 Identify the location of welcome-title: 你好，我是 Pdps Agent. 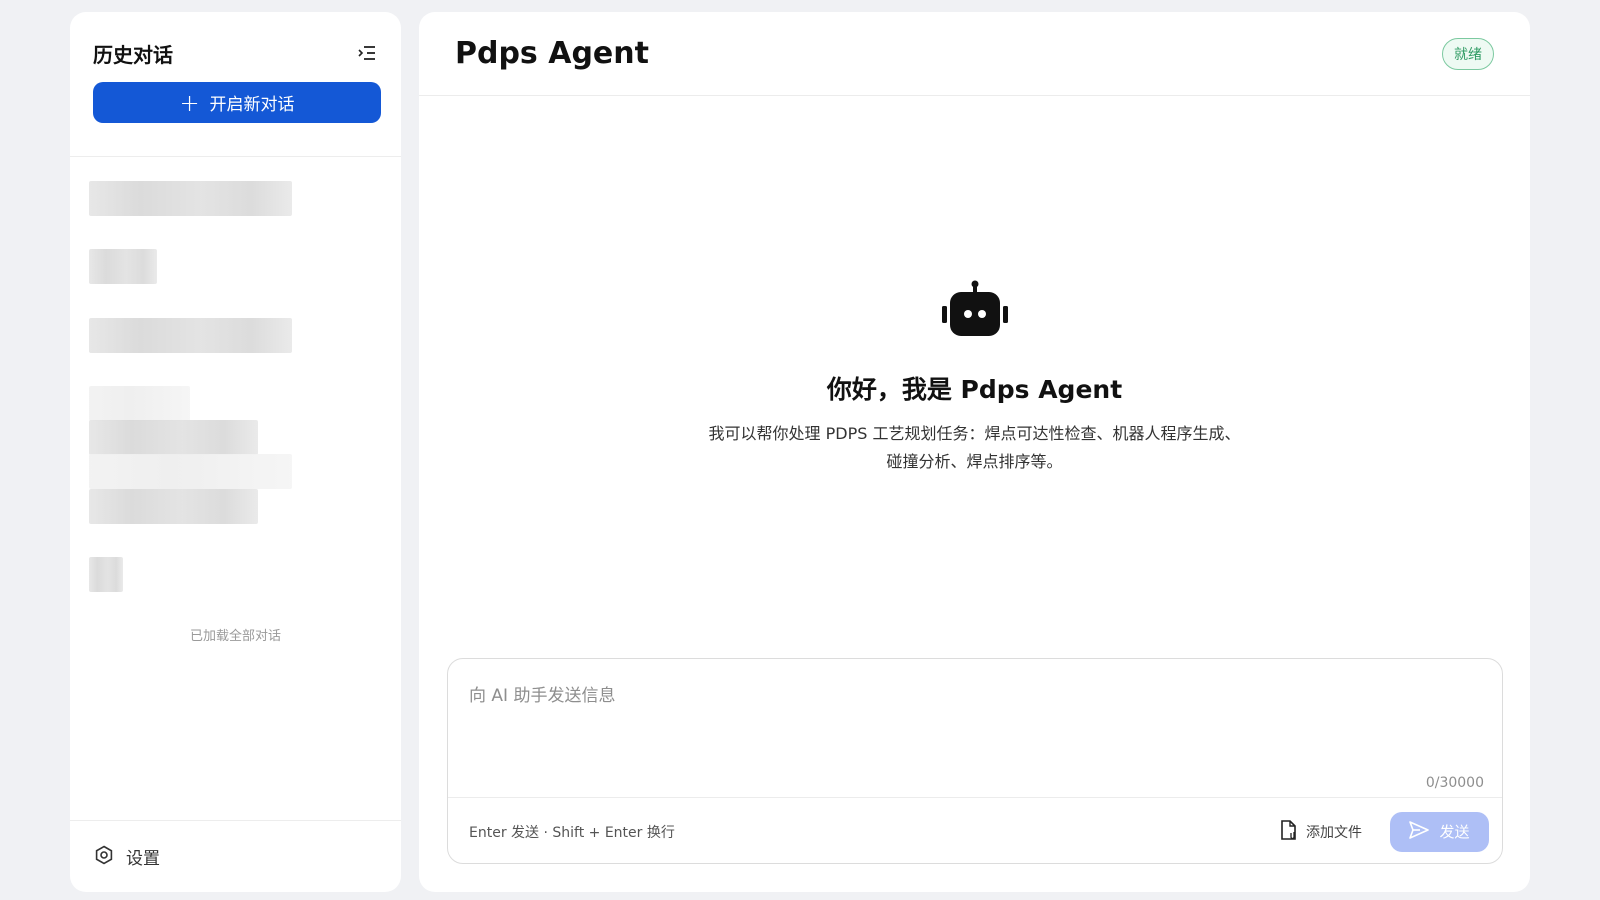
(974, 389).